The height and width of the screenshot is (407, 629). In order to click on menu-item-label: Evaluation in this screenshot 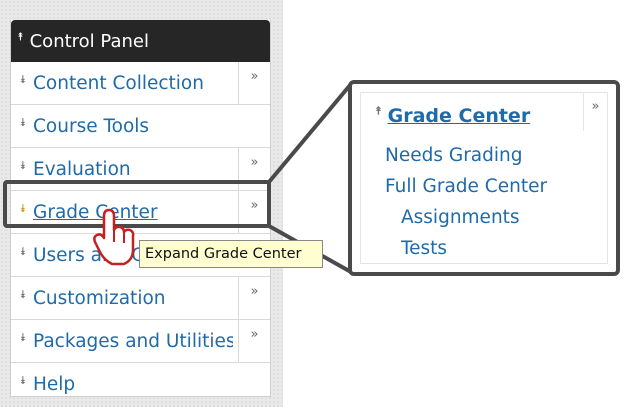, I will do `click(82, 169)`.